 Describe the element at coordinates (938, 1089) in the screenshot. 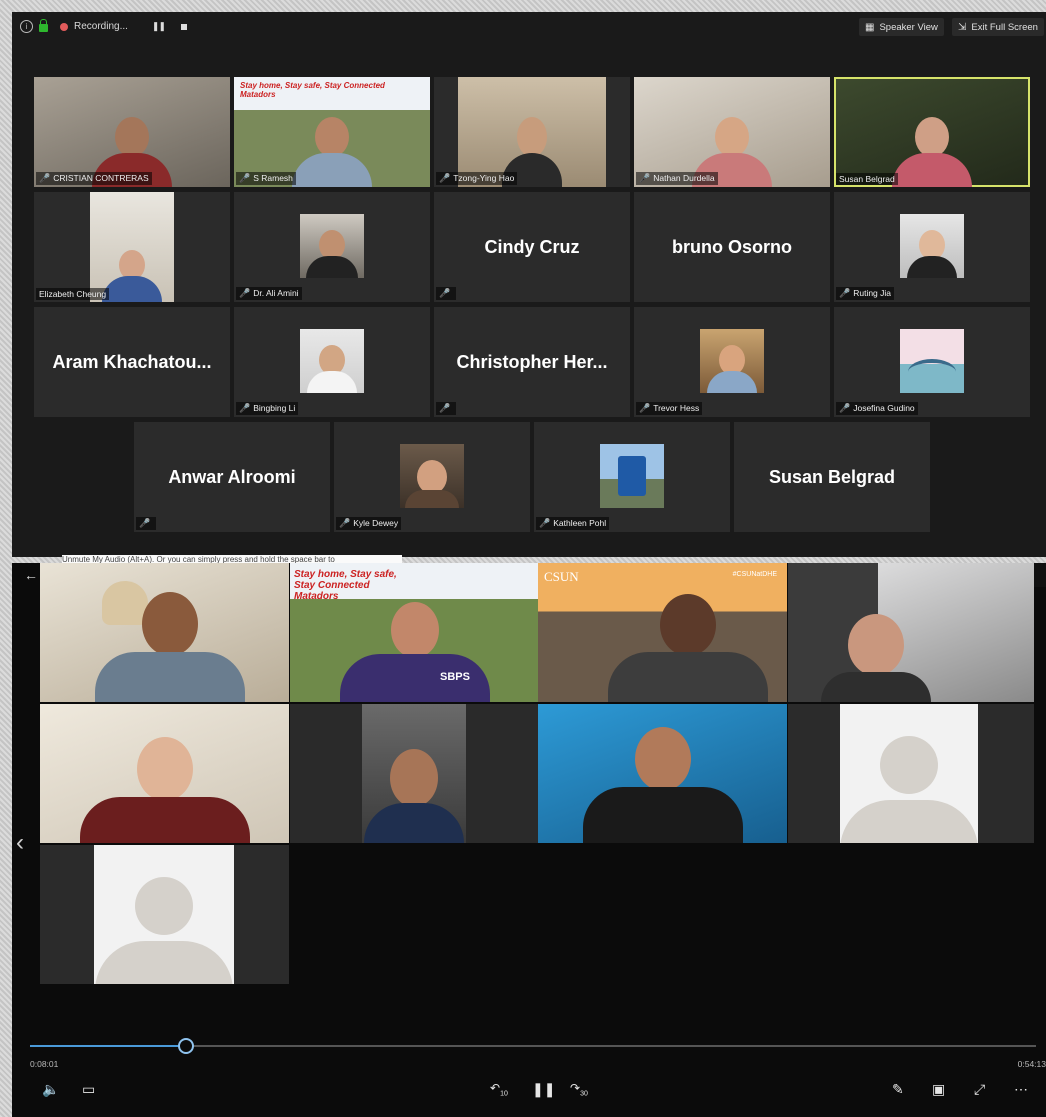

I see `miniview-icon: ▣` at that location.